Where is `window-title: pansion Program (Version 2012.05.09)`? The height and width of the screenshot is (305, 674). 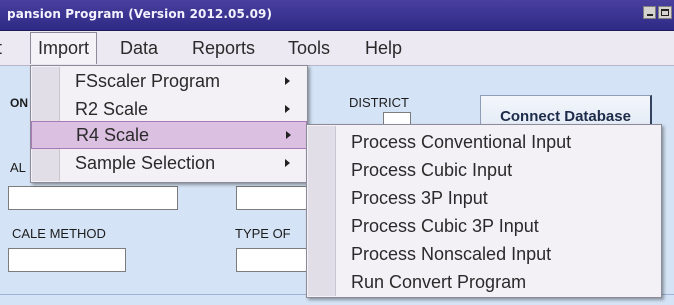 window-title: pansion Program (Version 2012.05.09) is located at coordinates (140, 14).